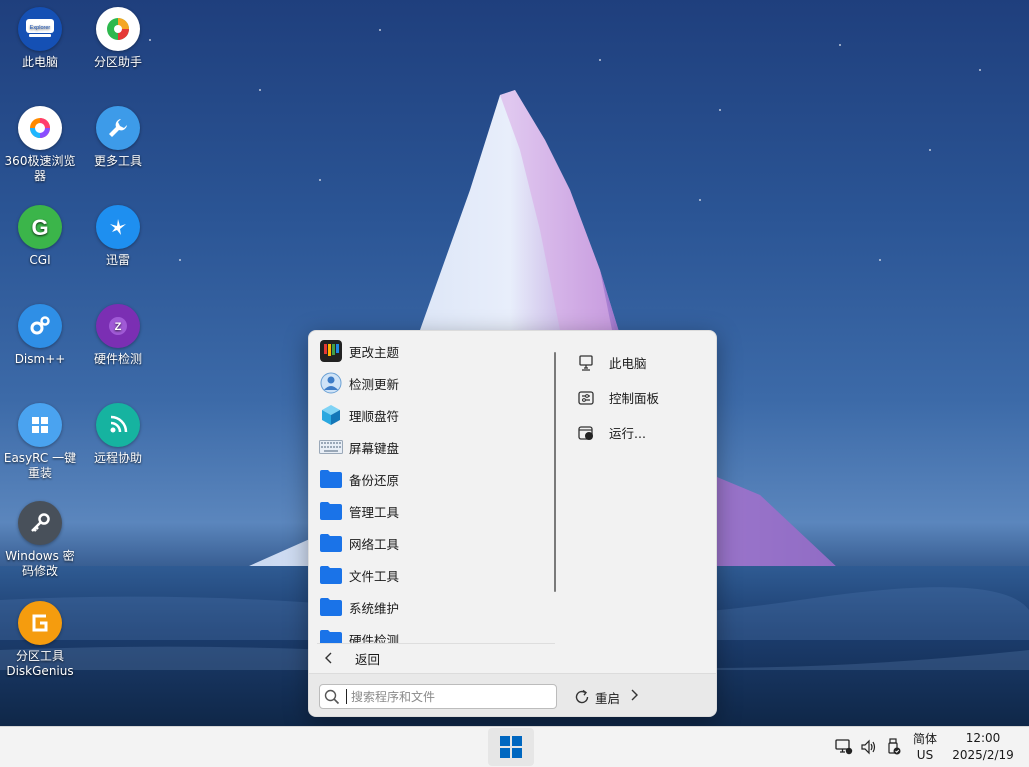 The width and height of the screenshot is (1029, 767). What do you see at coordinates (40, 168) in the screenshot?
I see `desktop-icon-label: 360极速浏览器` at bounding box center [40, 168].